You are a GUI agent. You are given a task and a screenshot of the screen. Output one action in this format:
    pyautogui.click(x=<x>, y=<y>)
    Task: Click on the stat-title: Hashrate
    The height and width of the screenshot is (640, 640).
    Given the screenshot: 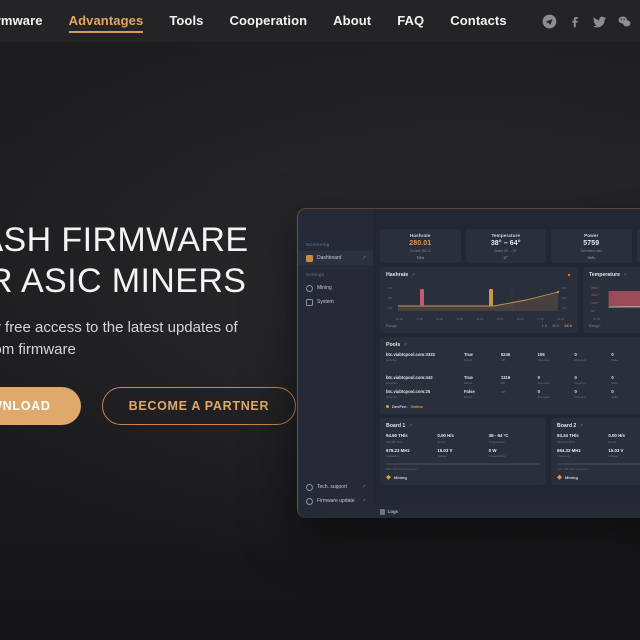 What is the action you would take?
    pyautogui.click(x=420, y=235)
    